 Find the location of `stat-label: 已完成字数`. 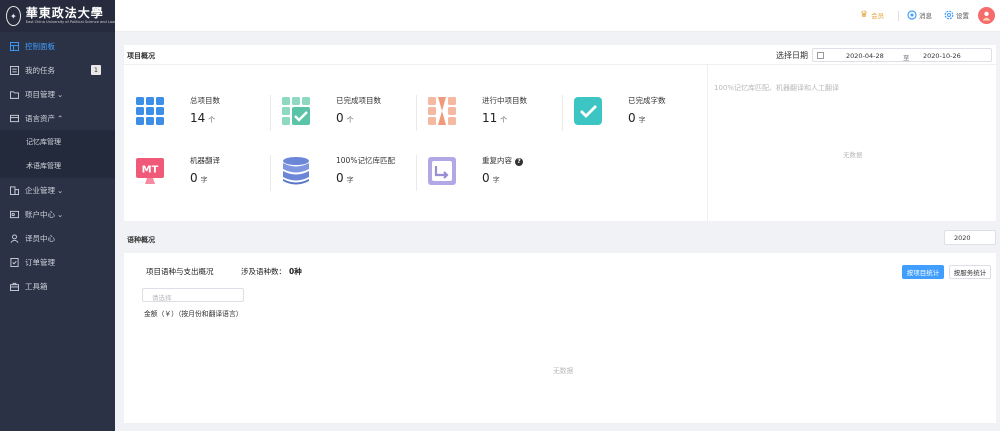

stat-label: 已完成字数 is located at coordinates (647, 100).